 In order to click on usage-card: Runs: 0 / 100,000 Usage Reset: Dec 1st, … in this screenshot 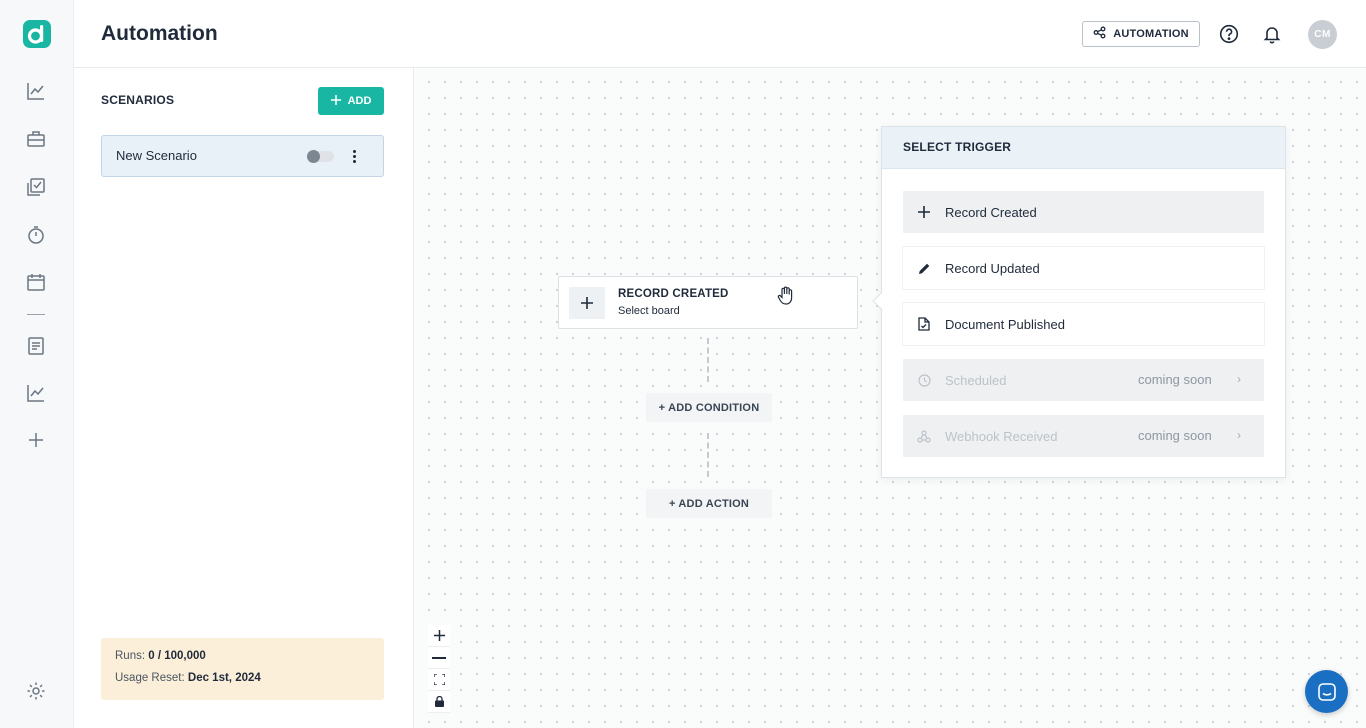, I will do `click(242, 669)`.